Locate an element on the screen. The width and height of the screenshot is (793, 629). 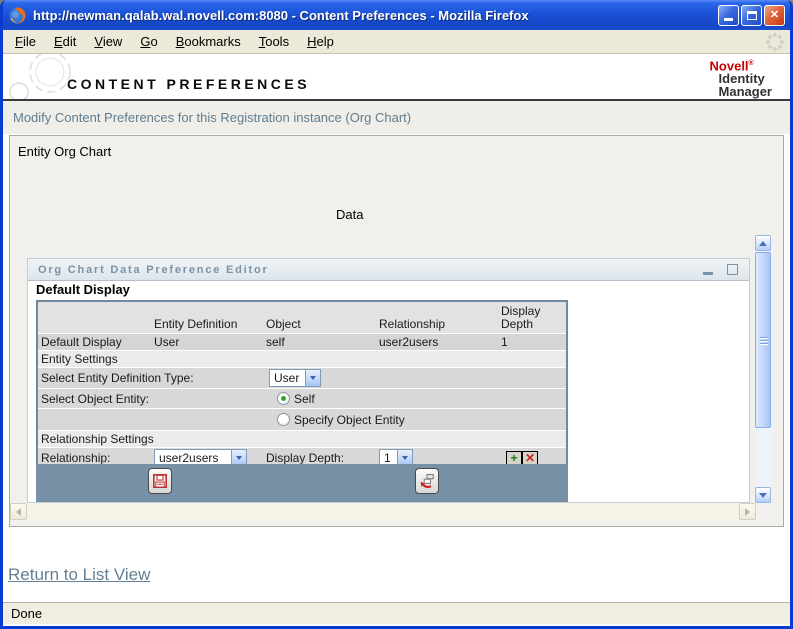
entity-type-label: Select Entity Definition Type: is located at coordinates (150, 378).